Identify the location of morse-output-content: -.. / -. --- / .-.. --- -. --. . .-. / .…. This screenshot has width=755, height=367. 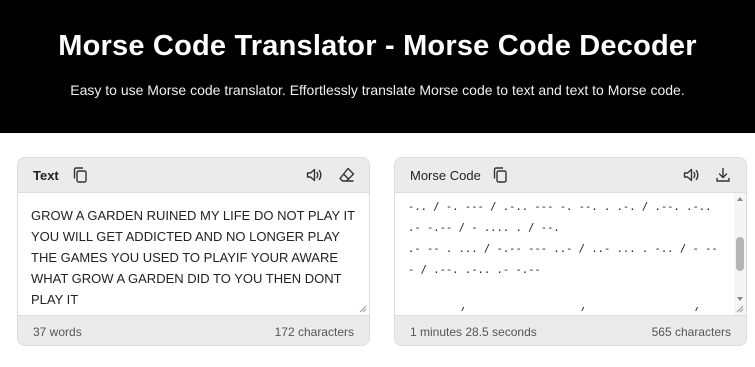
(563, 256).